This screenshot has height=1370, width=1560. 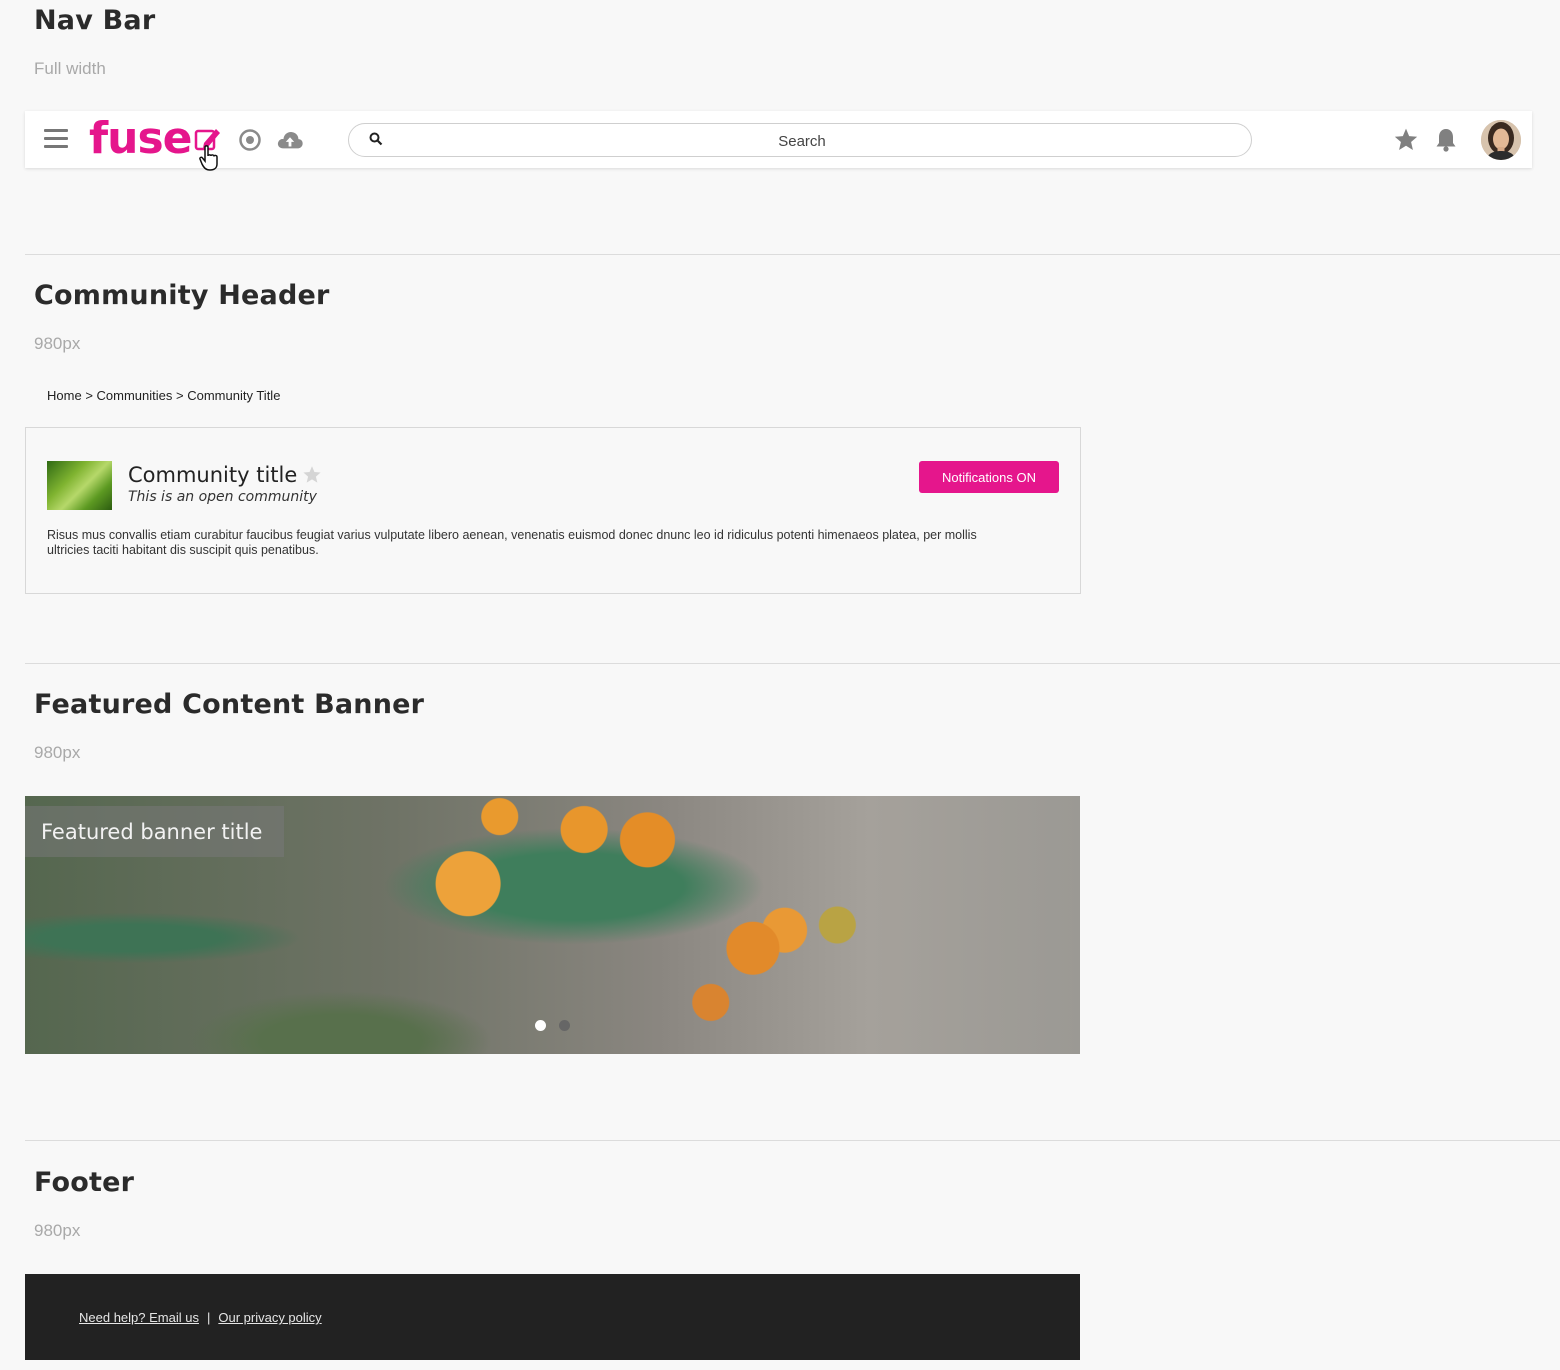 I want to click on search-input, so click(x=802, y=141).